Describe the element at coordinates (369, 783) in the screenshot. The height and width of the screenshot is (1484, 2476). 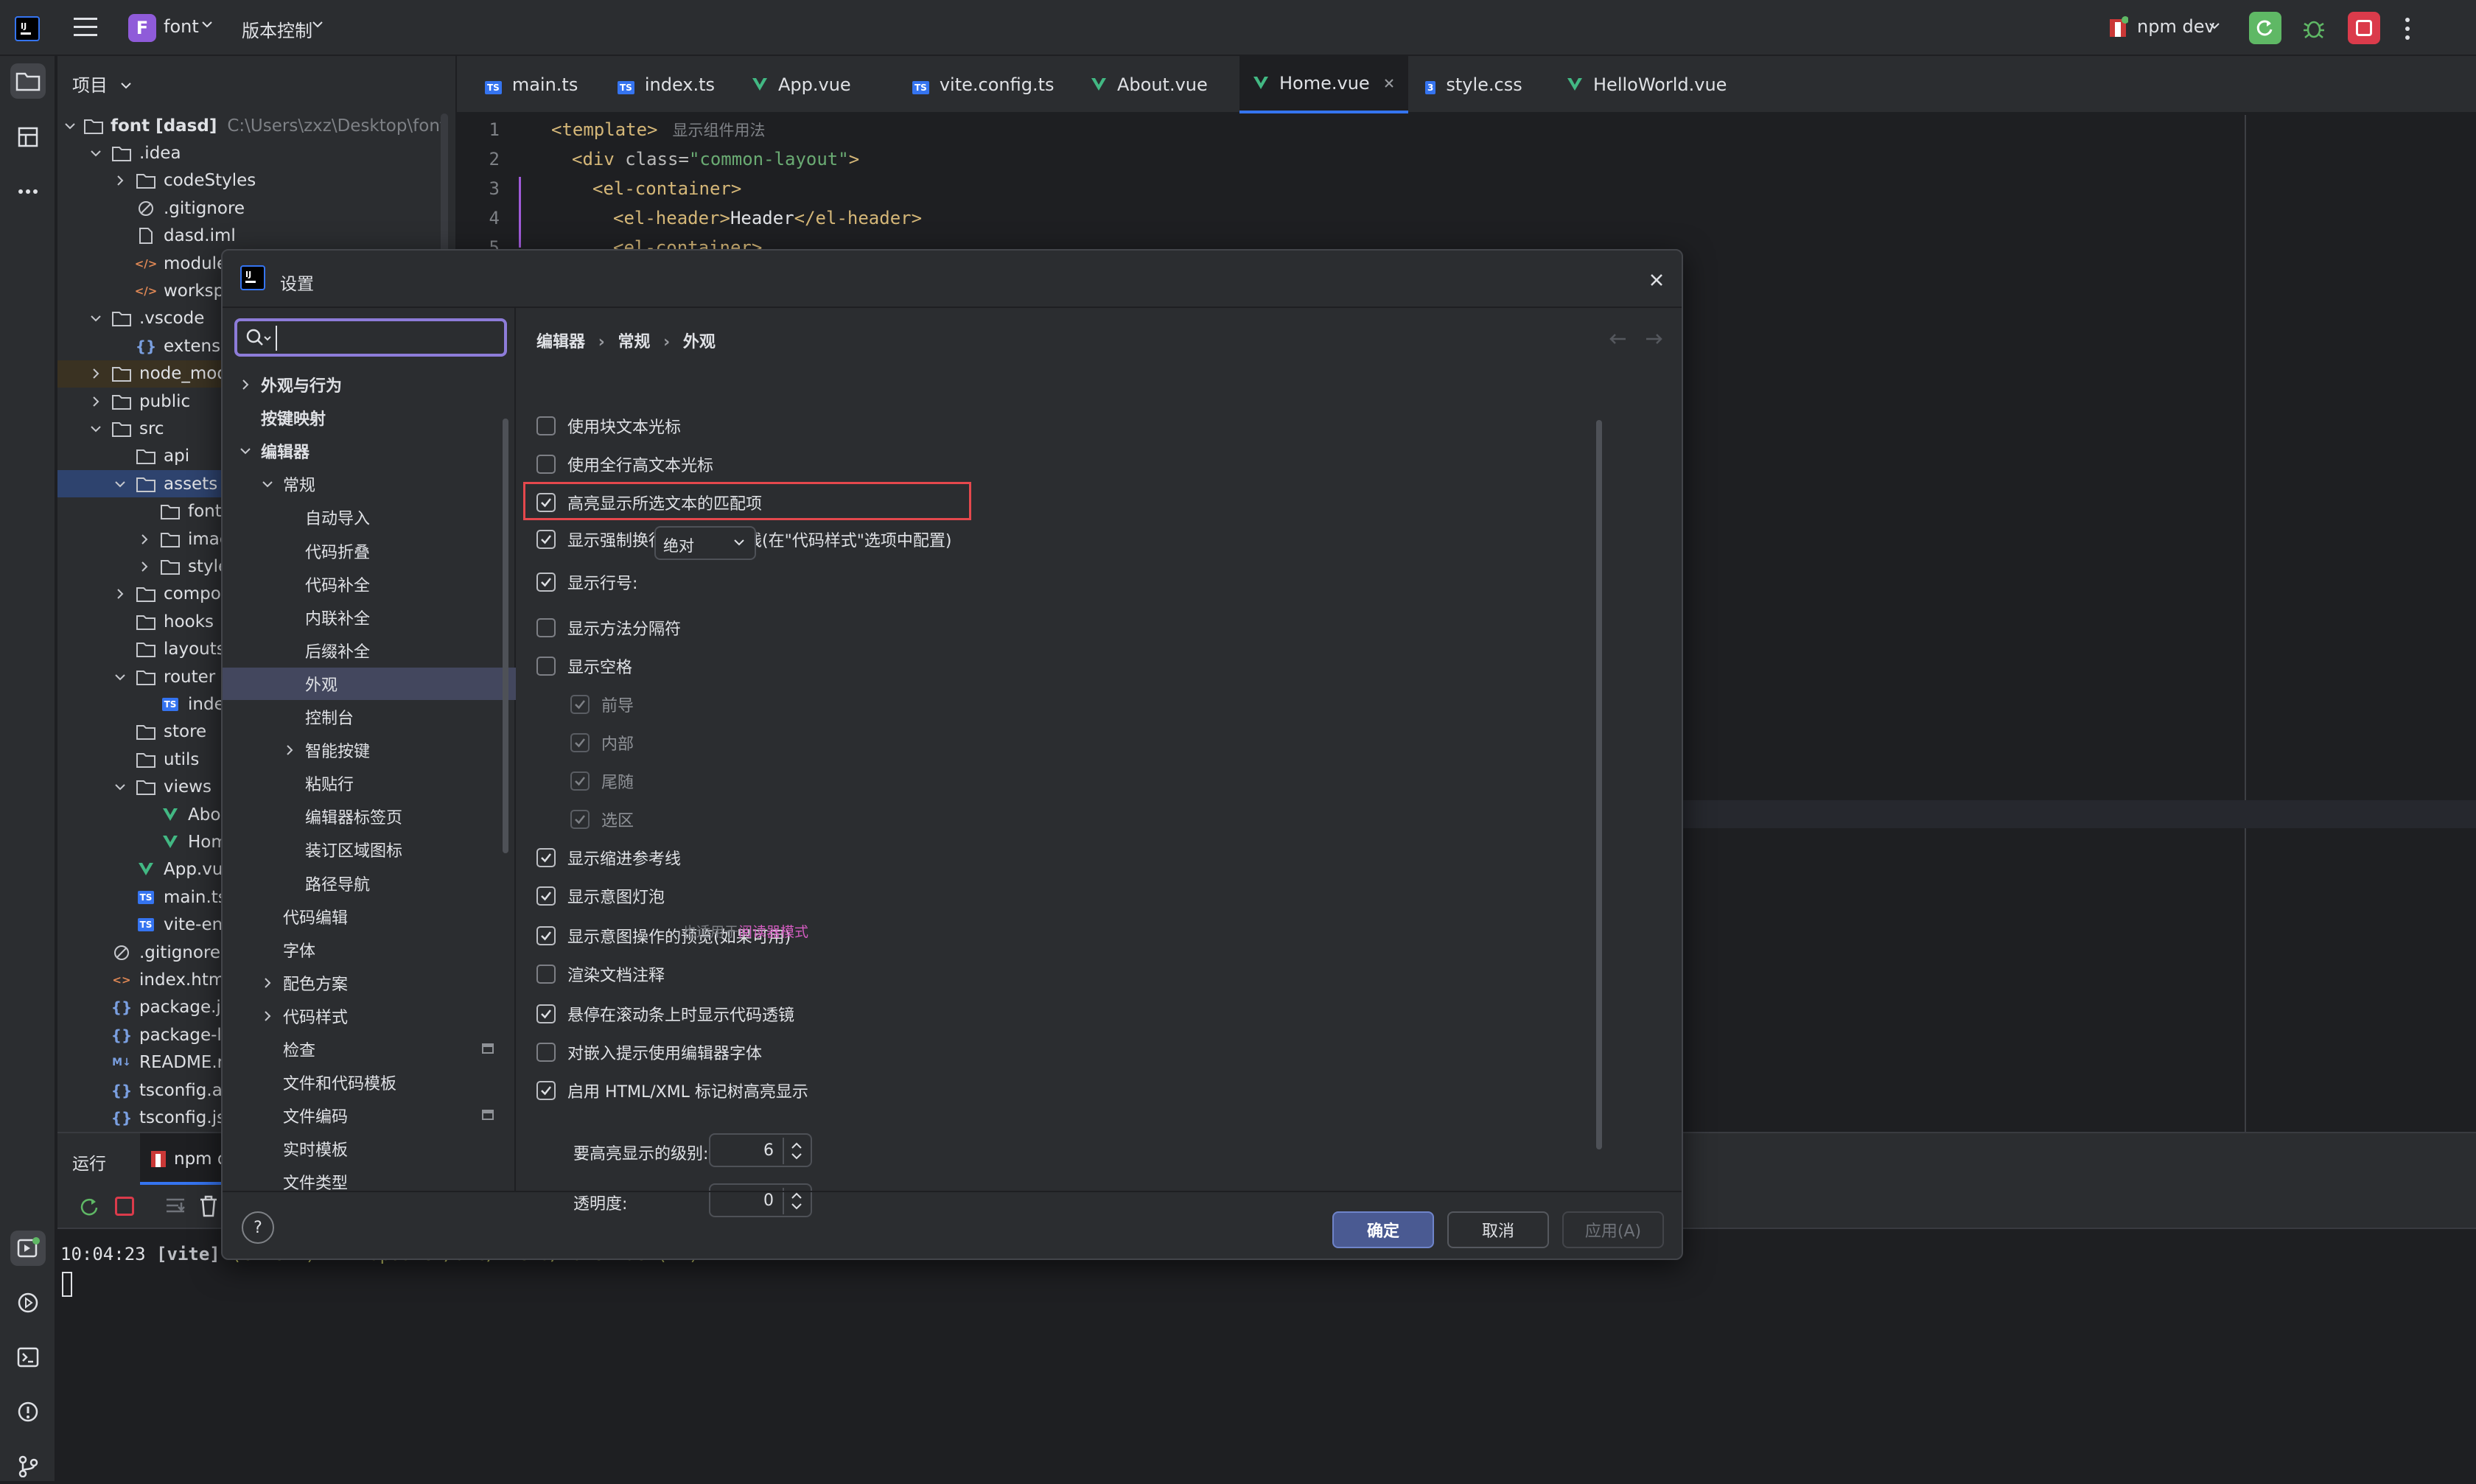
I see `settings-nav-item: 粘贴行` at that location.